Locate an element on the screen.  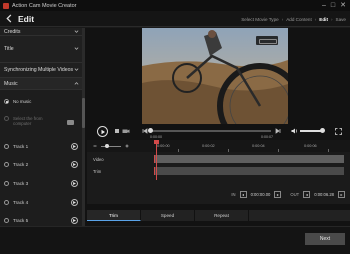
step-select-movie-type: Select Movie Type is located at coordinates (259, 19).